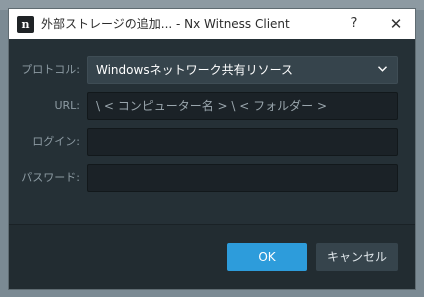 The image size is (424, 297). What do you see at coordinates (354, 24) in the screenshot?
I see `help-button: ?` at bounding box center [354, 24].